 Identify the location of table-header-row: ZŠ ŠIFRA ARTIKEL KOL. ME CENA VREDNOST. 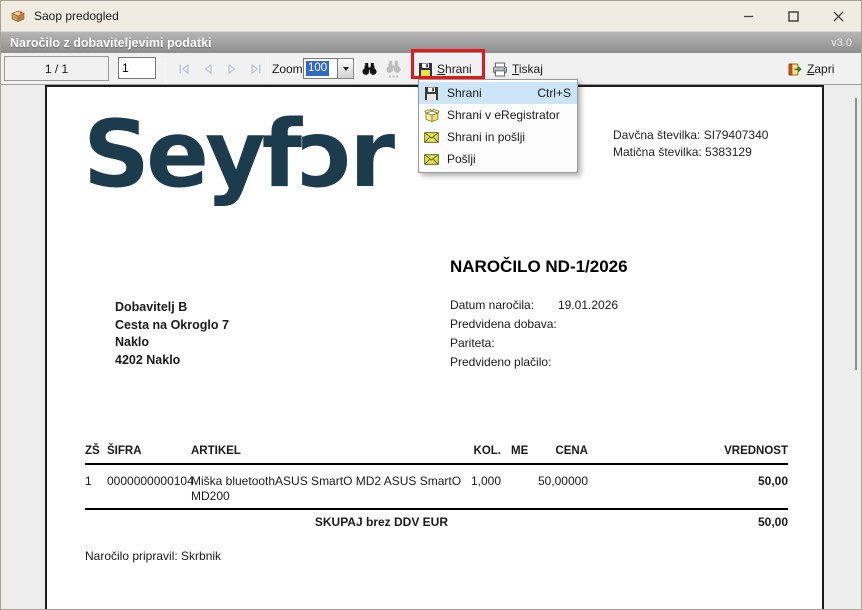
(436, 451).